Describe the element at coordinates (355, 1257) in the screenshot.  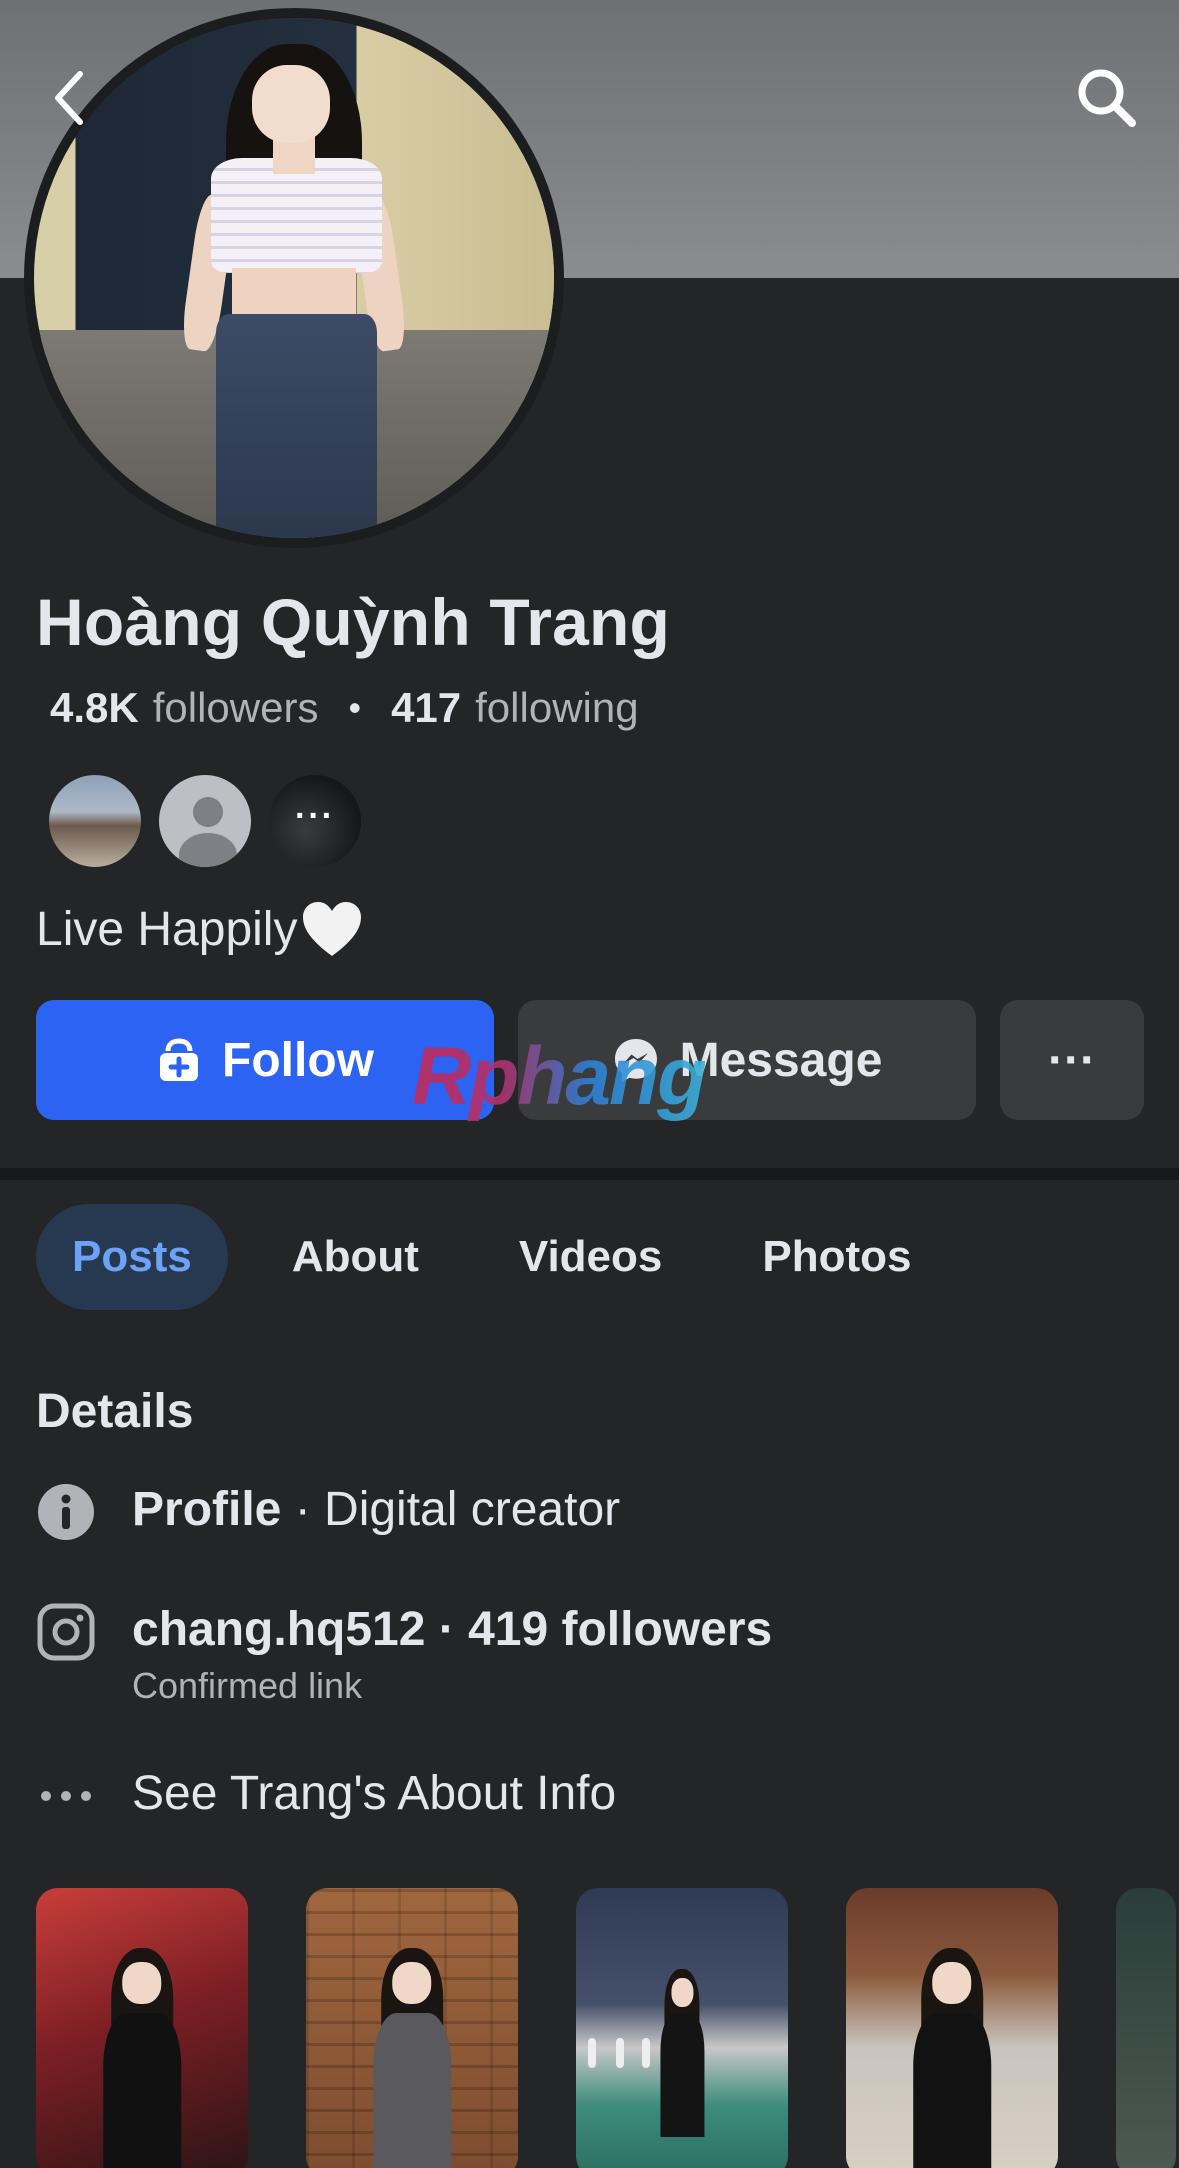
I see `tab-about: About` at that location.